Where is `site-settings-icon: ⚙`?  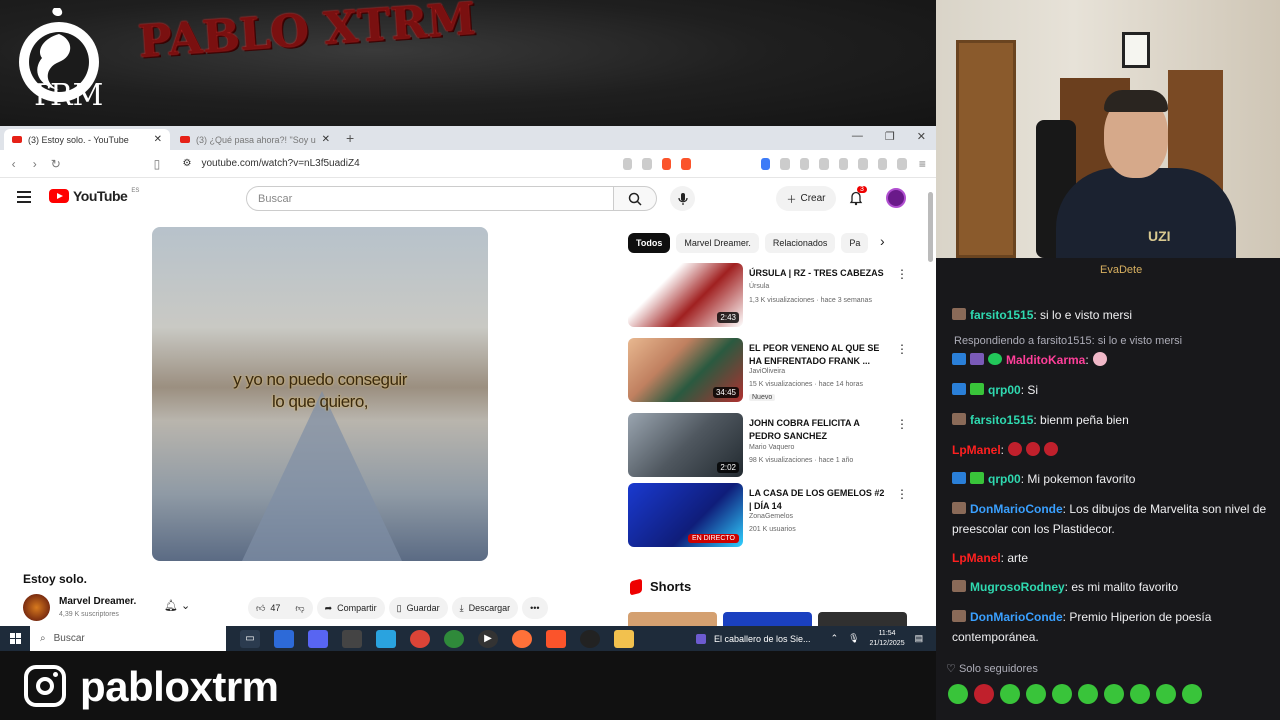
site-settings-icon: ⚙ is located at coordinates (187, 163).